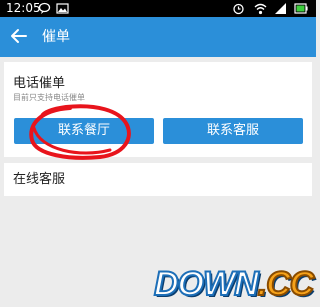 The image size is (320, 307). What do you see at coordinates (301, 8) in the screenshot?
I see `battery-icon` at bounding box center [301, 8].